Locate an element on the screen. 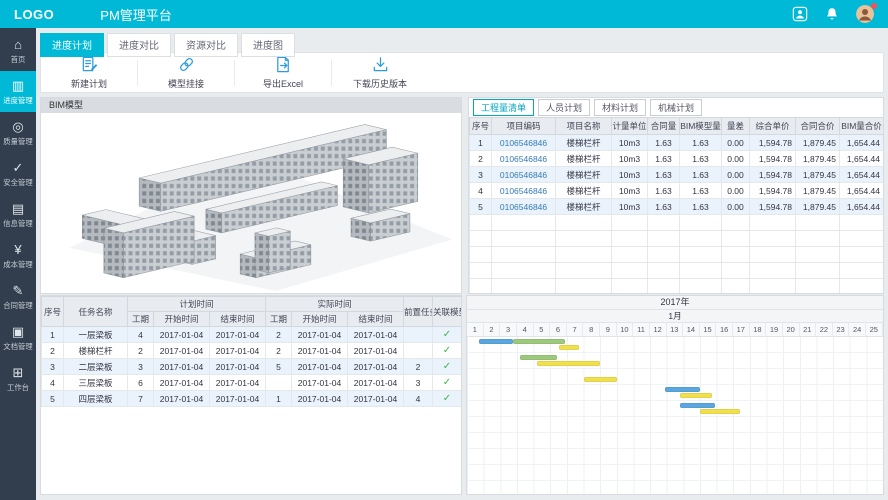  gantt-day-header: 20 is located at coordinates (791, 329).